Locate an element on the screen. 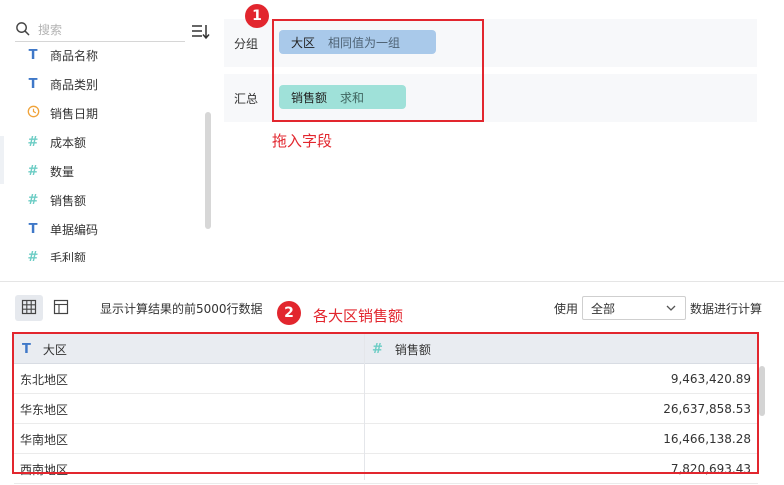 The image size is (784, 485). annotation-box-drop-fields is located at coordinates (378, 70).